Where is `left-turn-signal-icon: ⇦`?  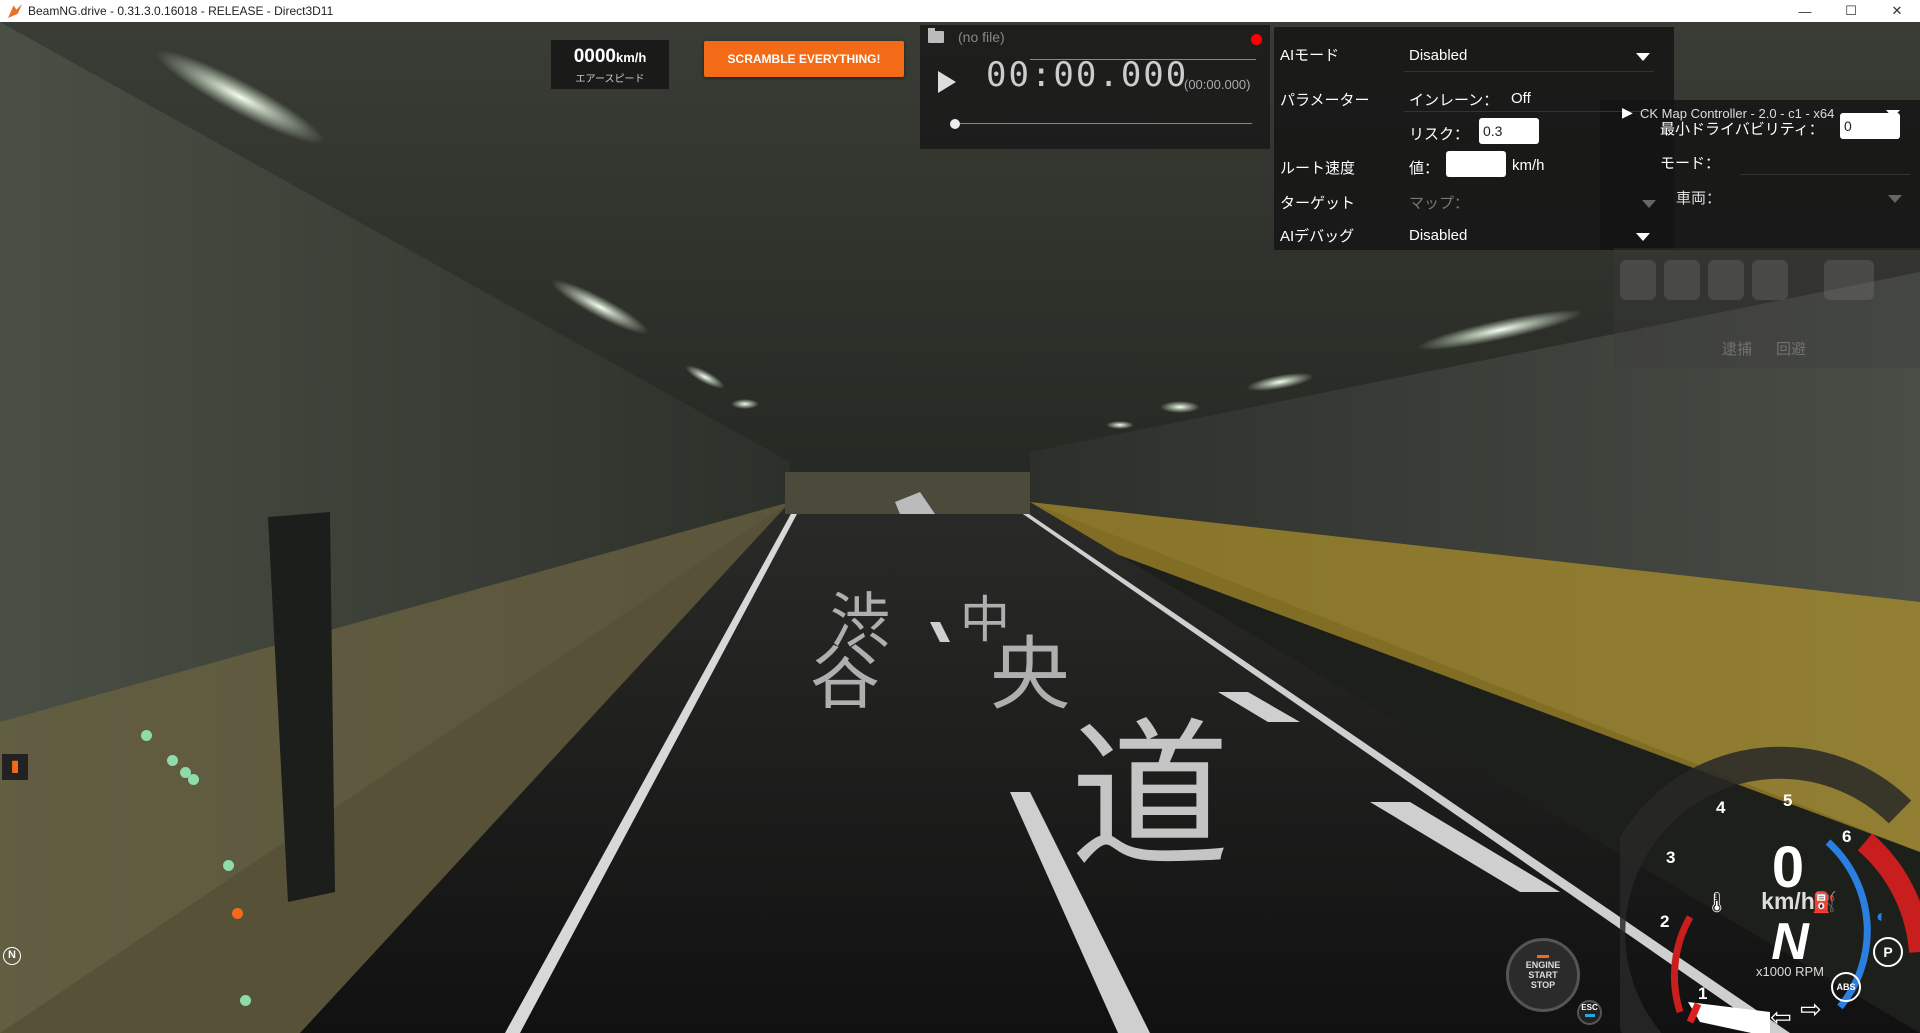
left-turn-signal-icon: ⇦ is located at coordinates (1781, 1017).